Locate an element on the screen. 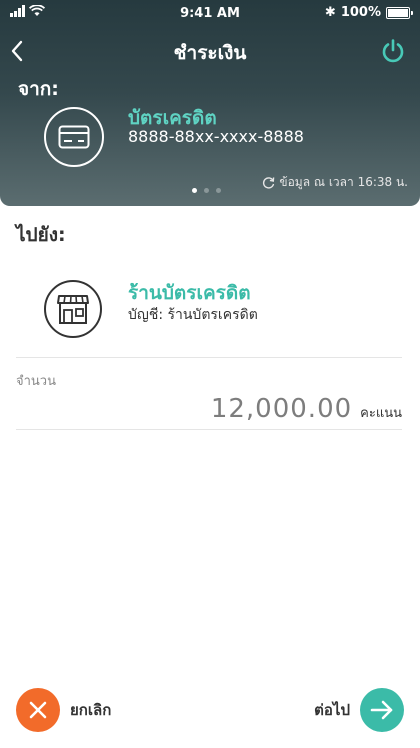  nav-bar: ชำระเงิน is located at coordinates (210, 51).